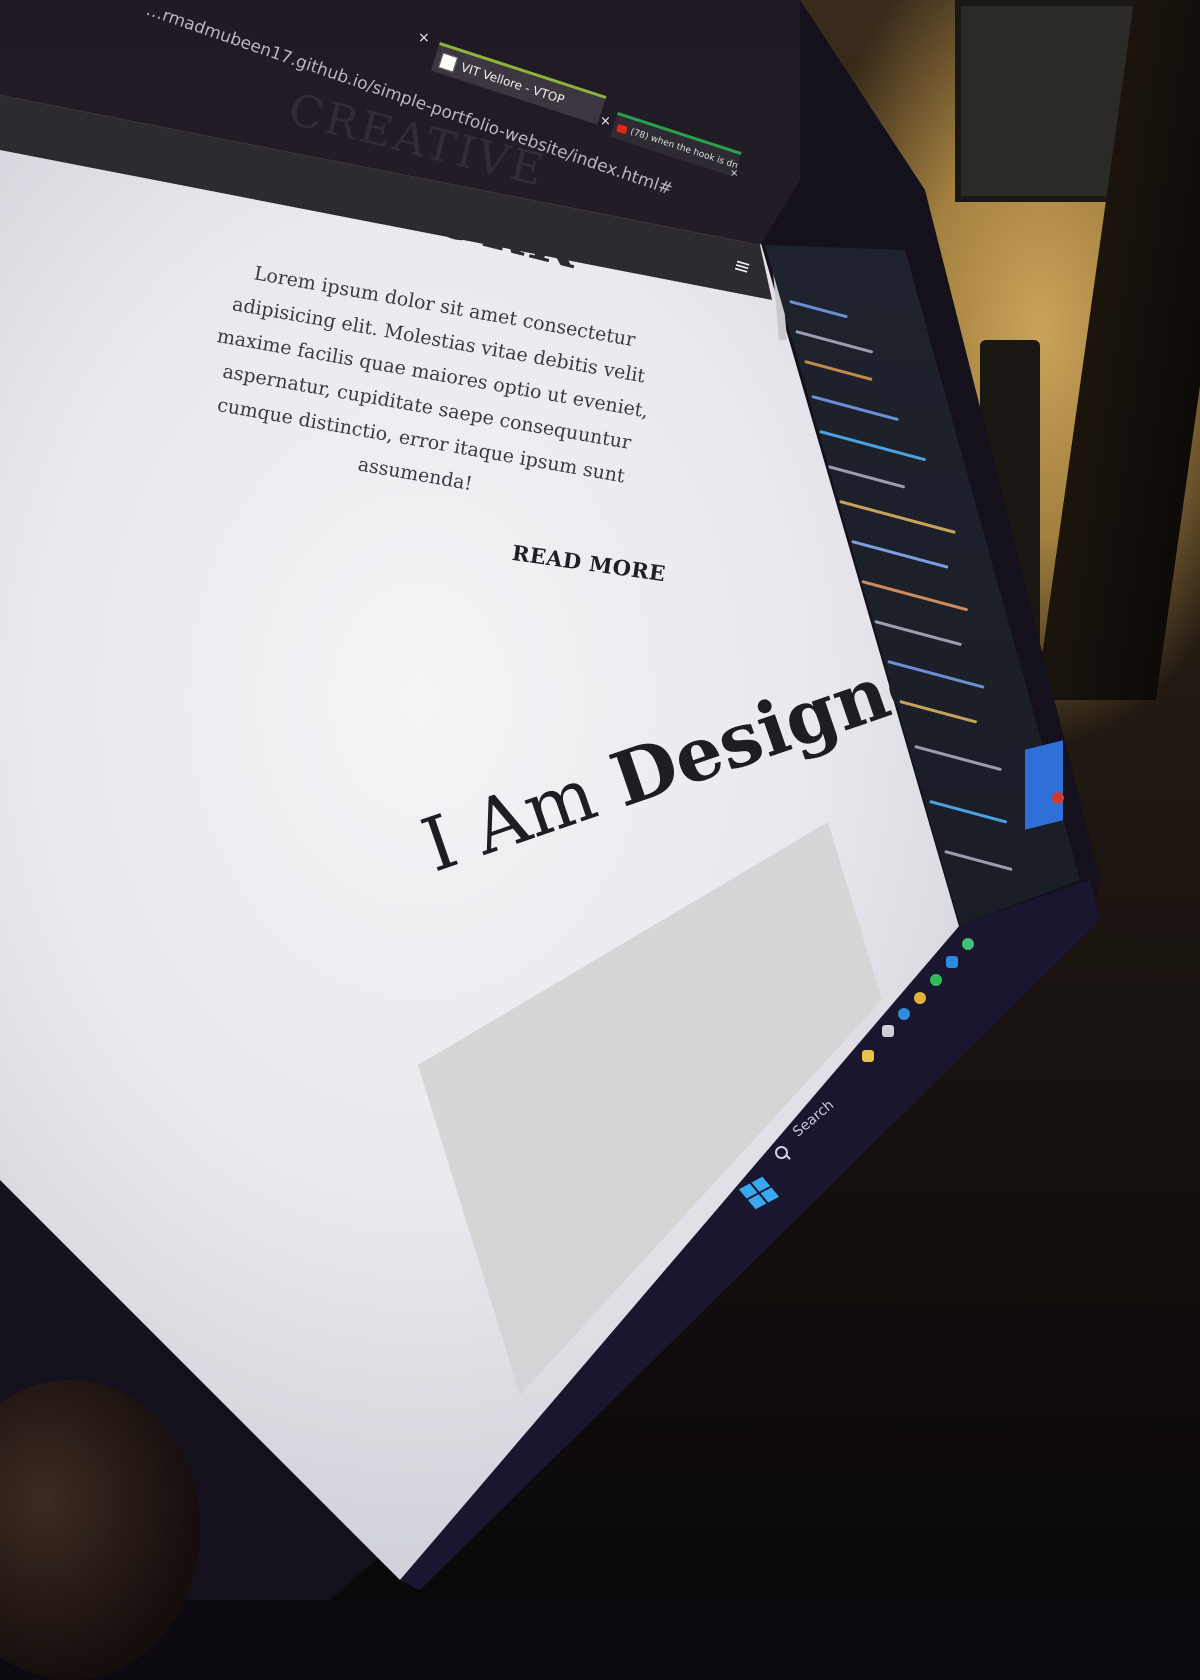 Image resolution: width=1200 pixels, height=1680 pixels. I want to click on chrome-icon, so click(920, 998).